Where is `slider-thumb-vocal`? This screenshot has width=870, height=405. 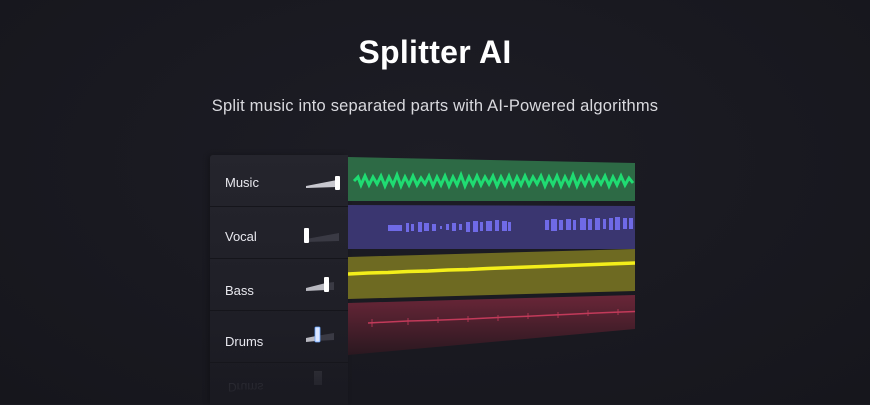 slider-thumb-vocal is located at coordinates (306, 235).